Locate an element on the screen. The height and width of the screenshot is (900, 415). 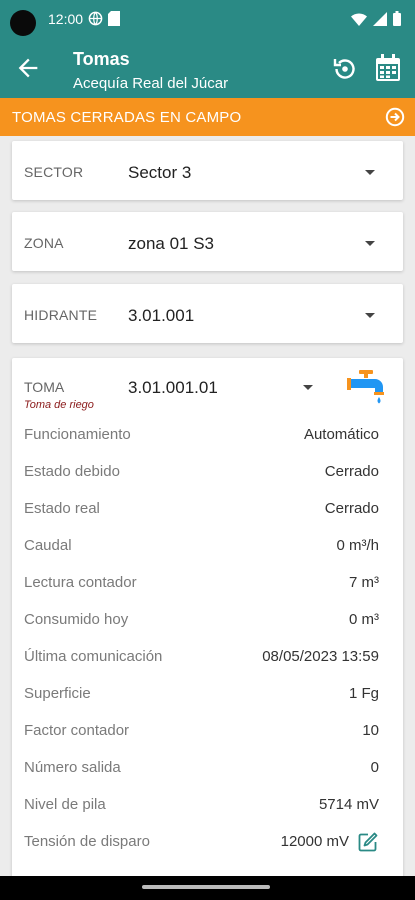
sd-card-icon is located at coordinates (114, 18).